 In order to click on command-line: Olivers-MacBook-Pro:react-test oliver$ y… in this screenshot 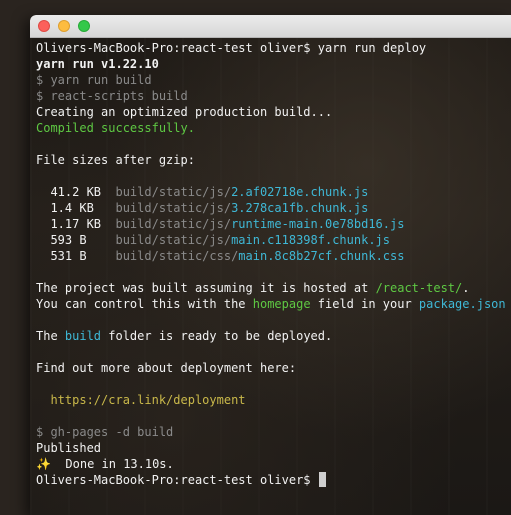, I will do `click(271, 48)`.